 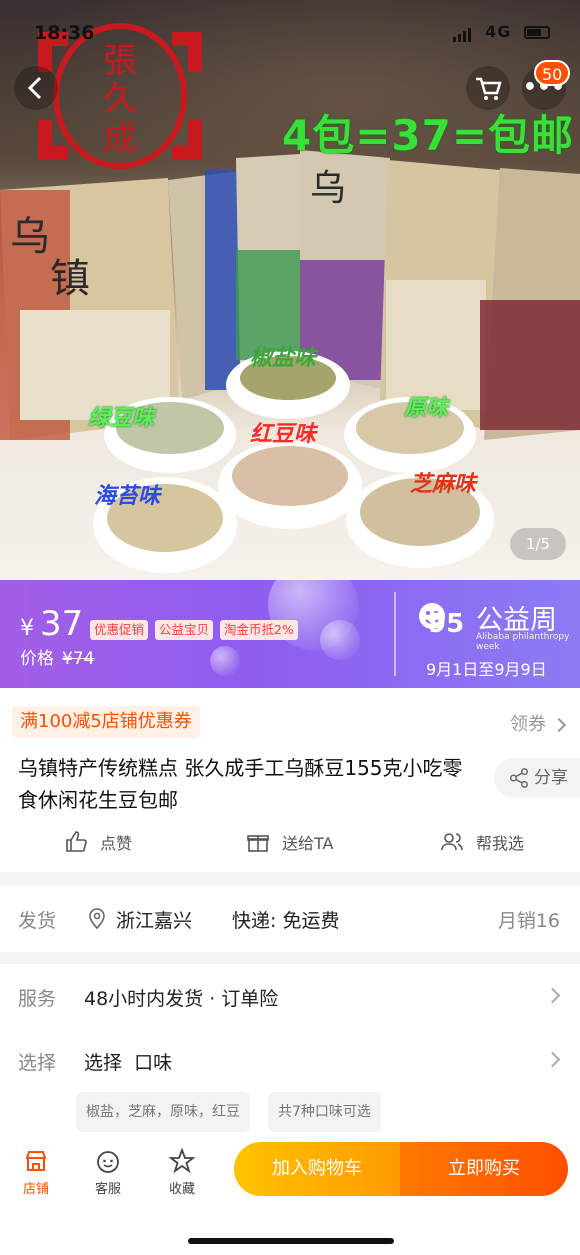 What do you see at coordinates (64, 33) in the screenshot?
I see `status-time: 18:36` at bounding box center [64, 33].